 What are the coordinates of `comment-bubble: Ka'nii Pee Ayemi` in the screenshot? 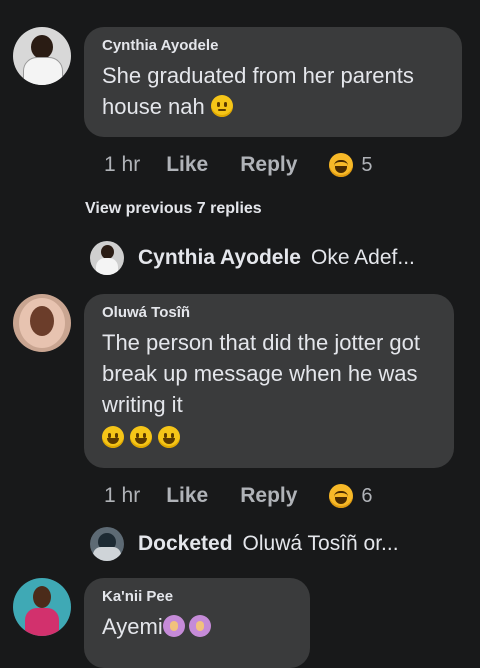 It's located at (197, 623).